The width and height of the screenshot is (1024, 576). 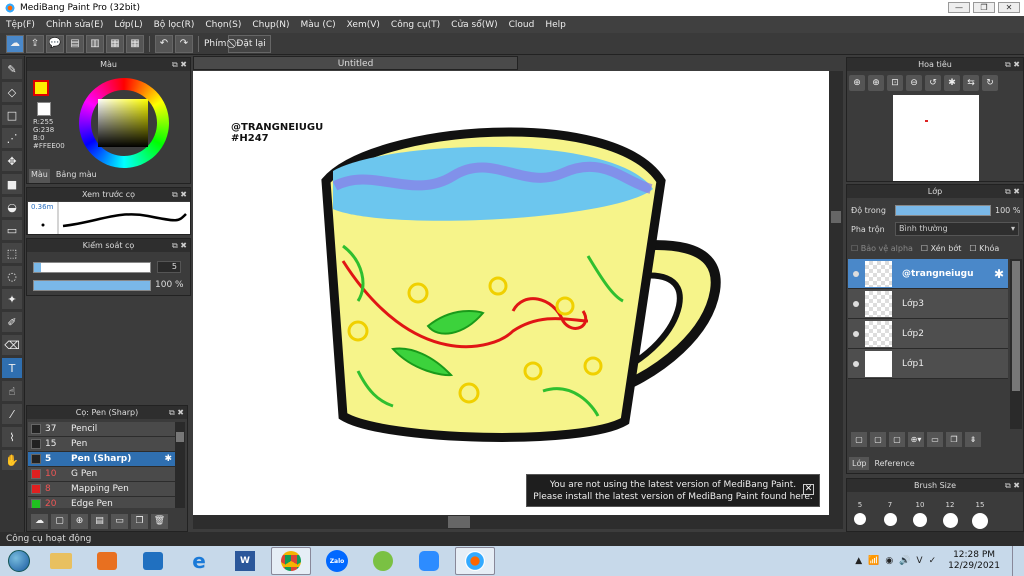 What do you see at coordinates (184, 43) in the screenshot?
I see `redo-icon: ↷` at bounding box center [184, 43].